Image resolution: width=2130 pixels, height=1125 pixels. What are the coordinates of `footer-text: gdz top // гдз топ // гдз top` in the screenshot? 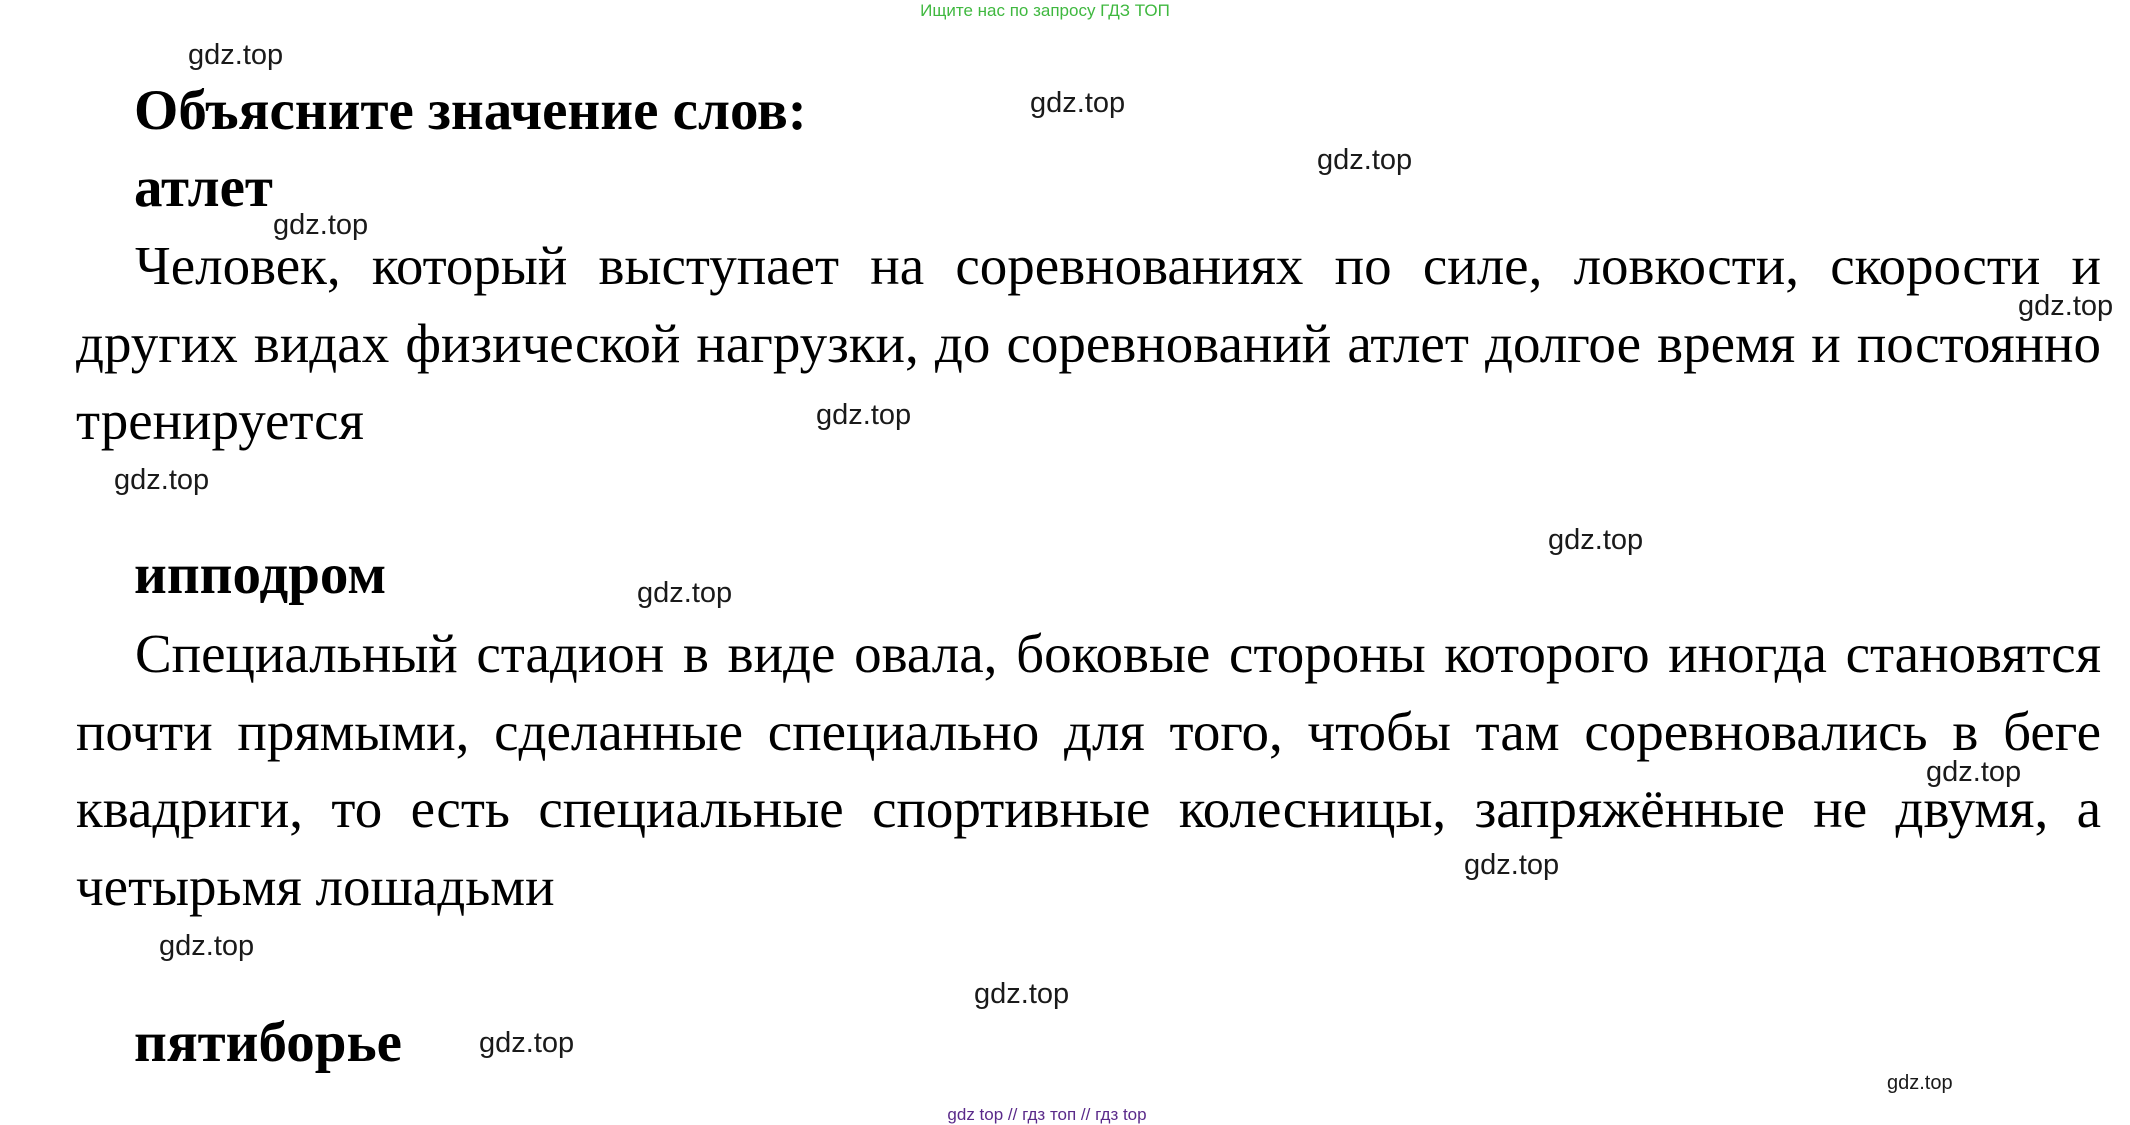 It's located at (1047, 1114).